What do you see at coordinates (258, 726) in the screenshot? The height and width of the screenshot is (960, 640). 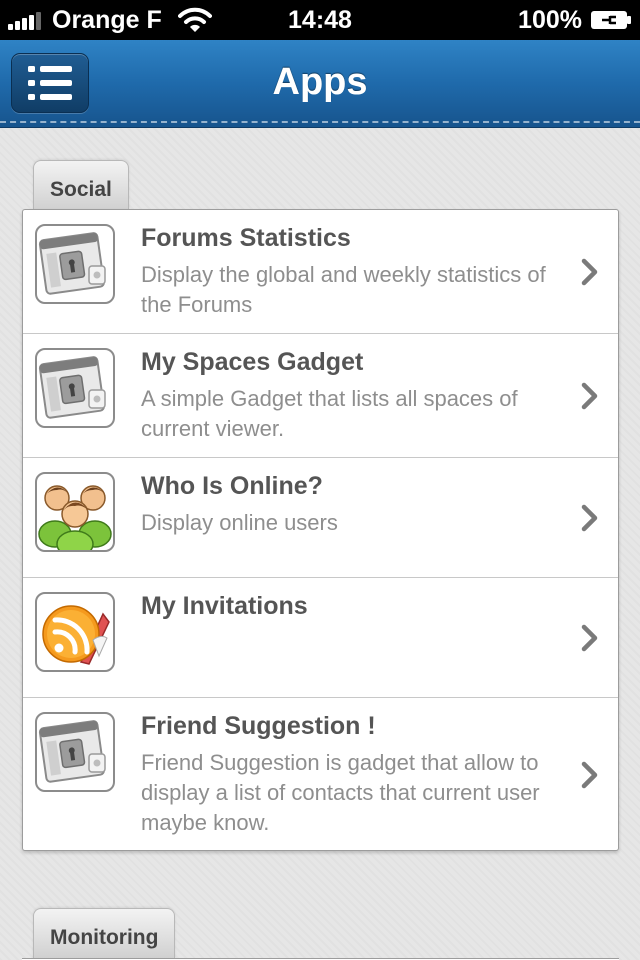 I see `item-title: Friend Suggestion !` at bounding box center [258, 726].